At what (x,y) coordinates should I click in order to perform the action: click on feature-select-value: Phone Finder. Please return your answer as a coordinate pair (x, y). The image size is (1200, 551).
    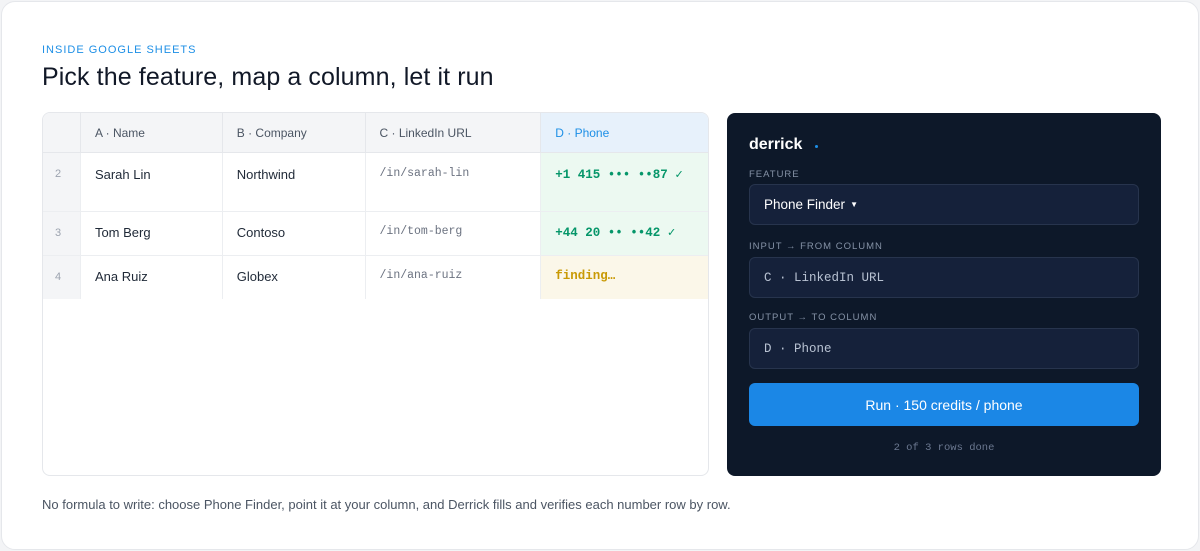
    Looking at the image, I should click on (805, 204).